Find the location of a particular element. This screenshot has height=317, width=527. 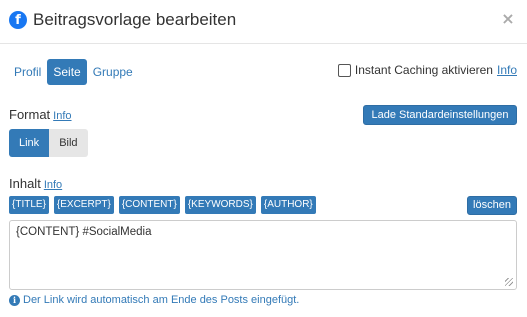

format-heading: Format Info is located at coordinates (40, 114).